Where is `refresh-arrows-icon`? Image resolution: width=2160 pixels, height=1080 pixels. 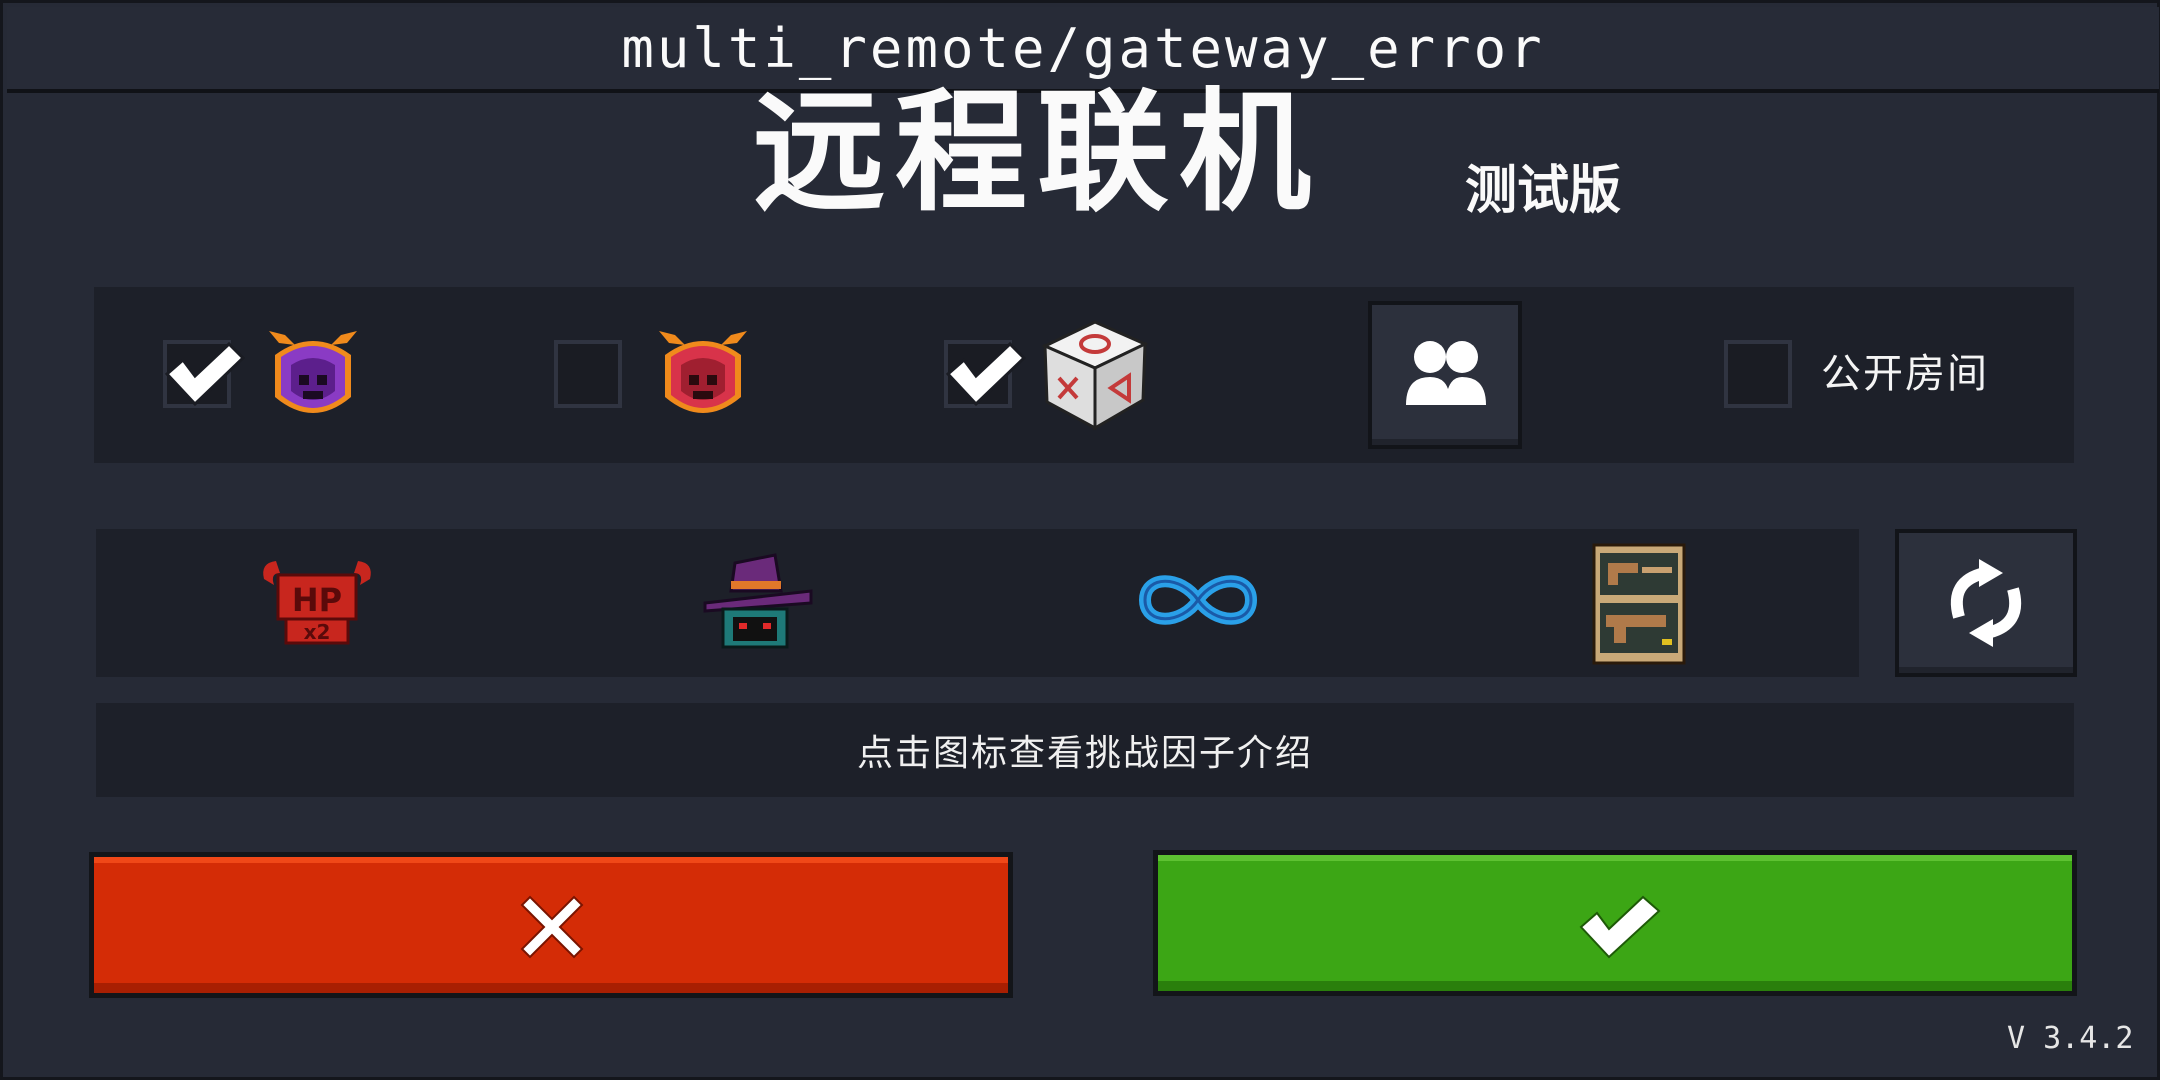
refresh-arrows-icon is located at coordinates (1986, 603).